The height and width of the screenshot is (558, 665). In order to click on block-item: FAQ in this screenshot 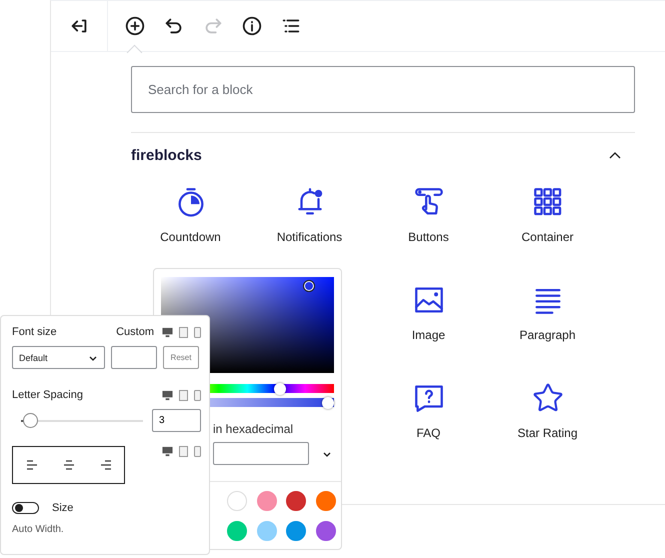, I will do `click(428, 419)`.